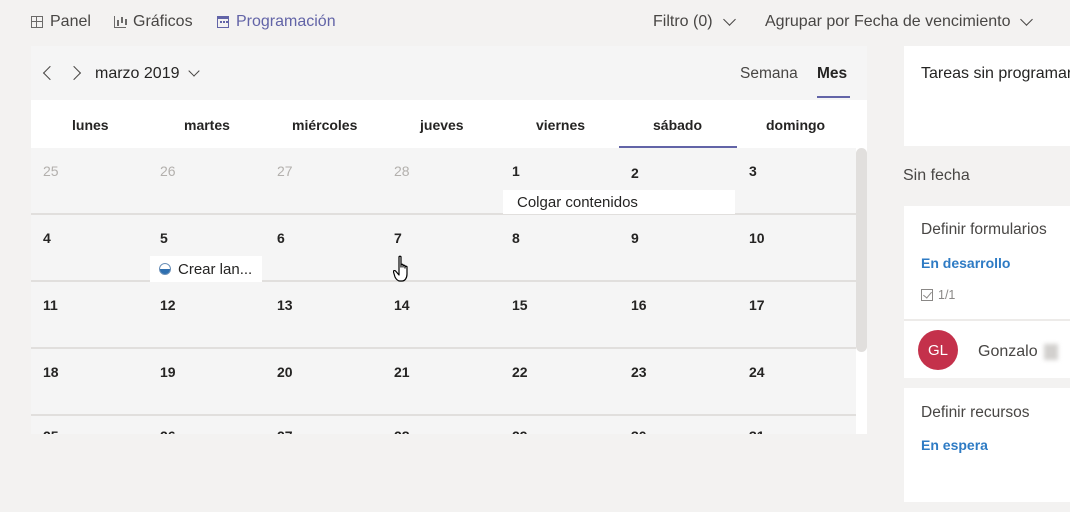  Describe the element at coordinates (639, 305) in the screenshot. I see `day-number: 16` at that location.